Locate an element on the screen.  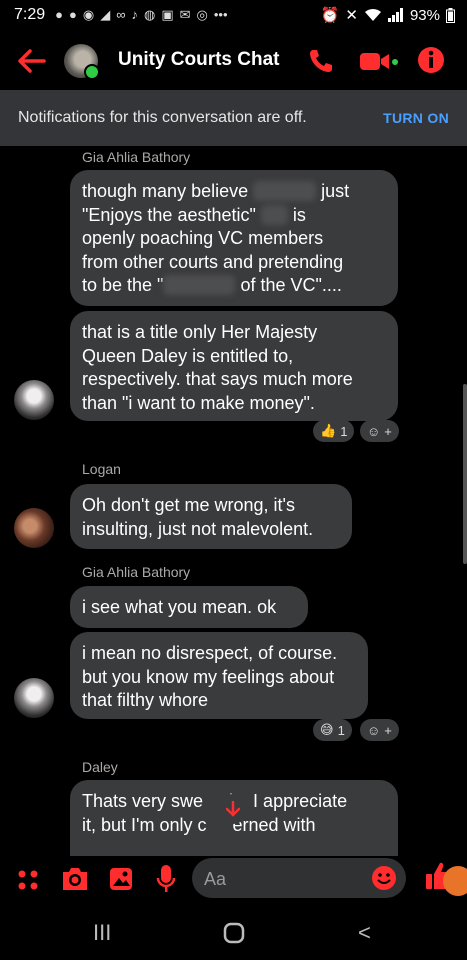
signal-icon is located at coordinates (395, 15).